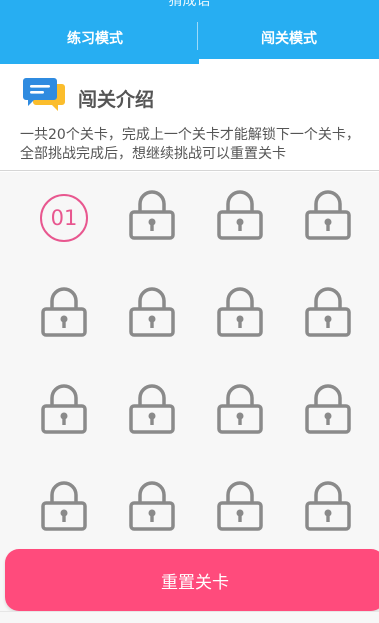  Describe the element at coordinates (192, 580) in the screenshot. I see `reset-levels-button: 重置关卡` at that location.